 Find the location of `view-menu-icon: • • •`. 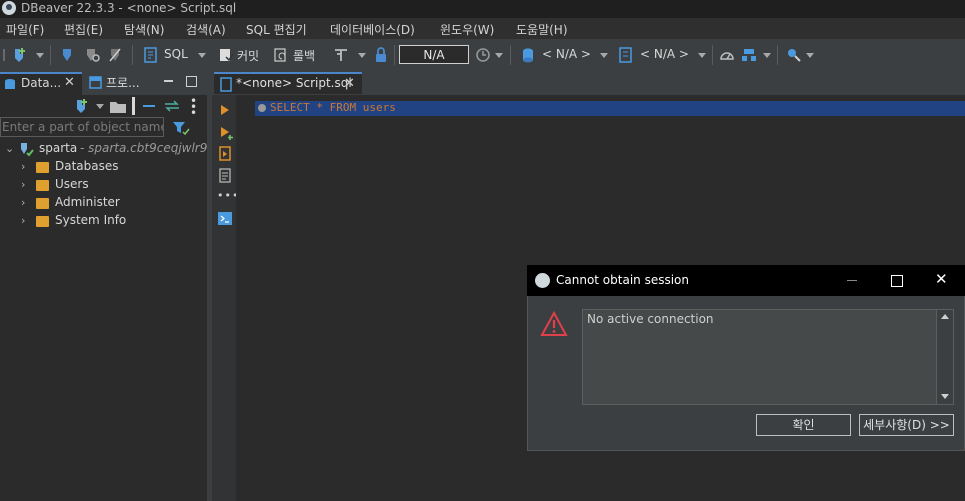

view-menu-icon: • • • is located at coordinates (193, 107).